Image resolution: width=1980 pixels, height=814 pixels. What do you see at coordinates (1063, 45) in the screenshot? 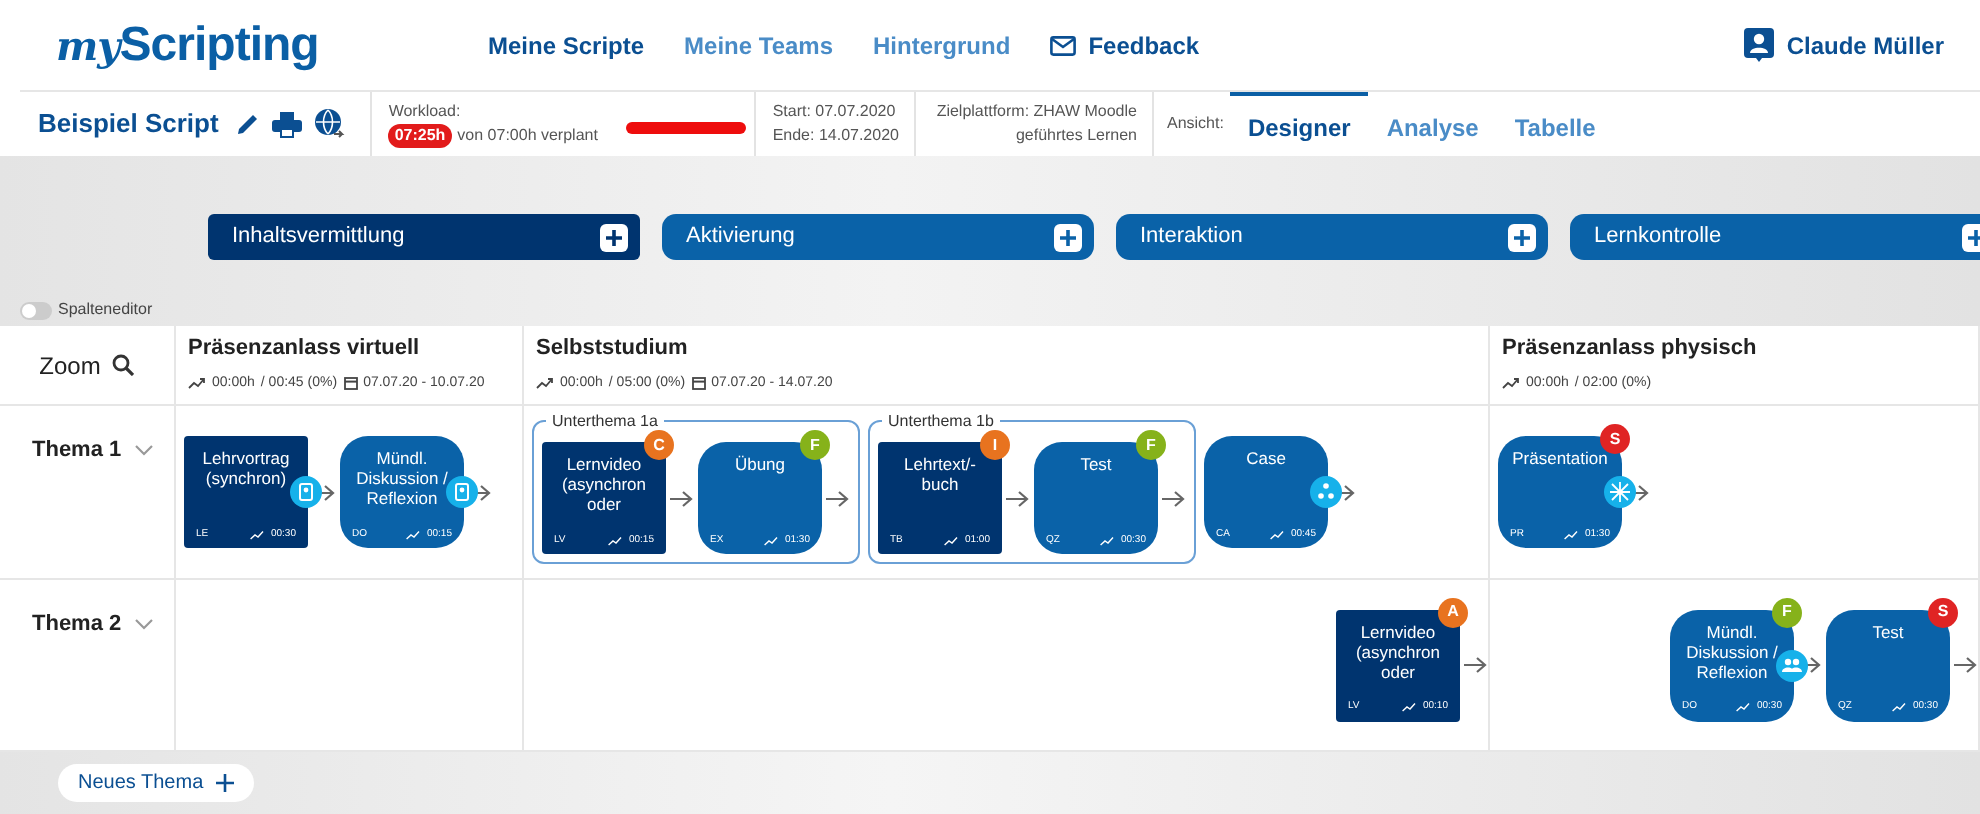
I see `envelope-icon` at bounding box center [1063, 45].